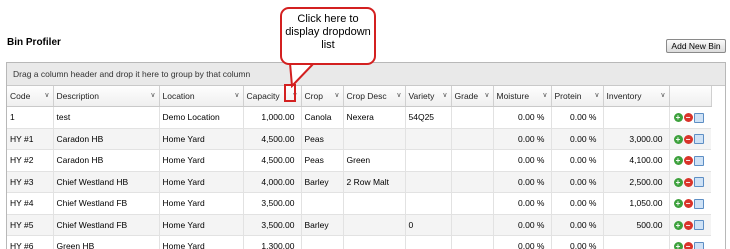 The image size is (730, 249). Describe the element at coordinates (272, 242) in the screenshot. I see `cell-capacity: 1,300.00` at that location.